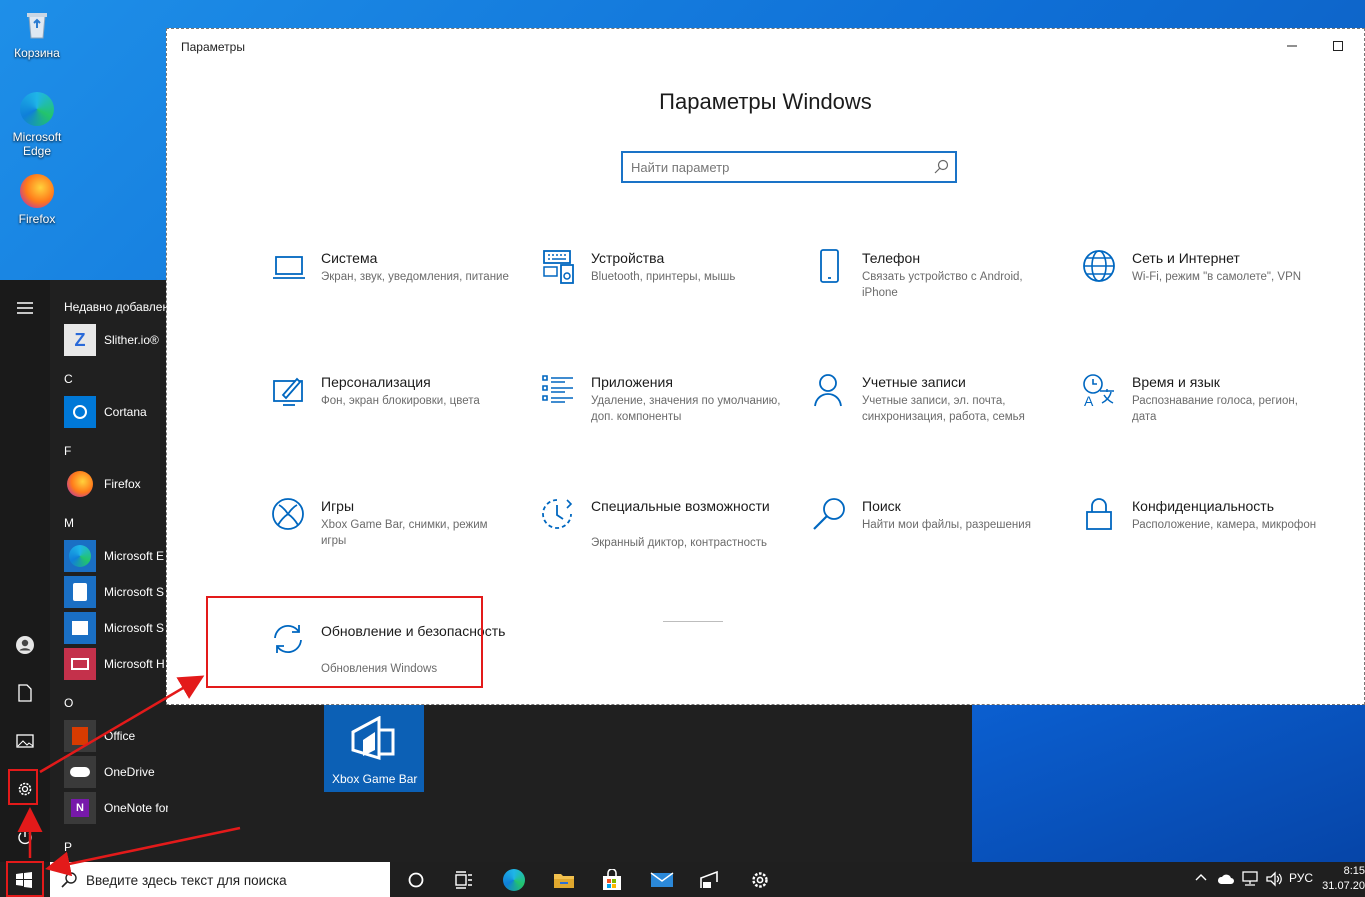 This screenshot has height=897, width=1365. Describe the element at coordinates (143, 851) in the screenshot. I see `arrow-to-start` at that location.